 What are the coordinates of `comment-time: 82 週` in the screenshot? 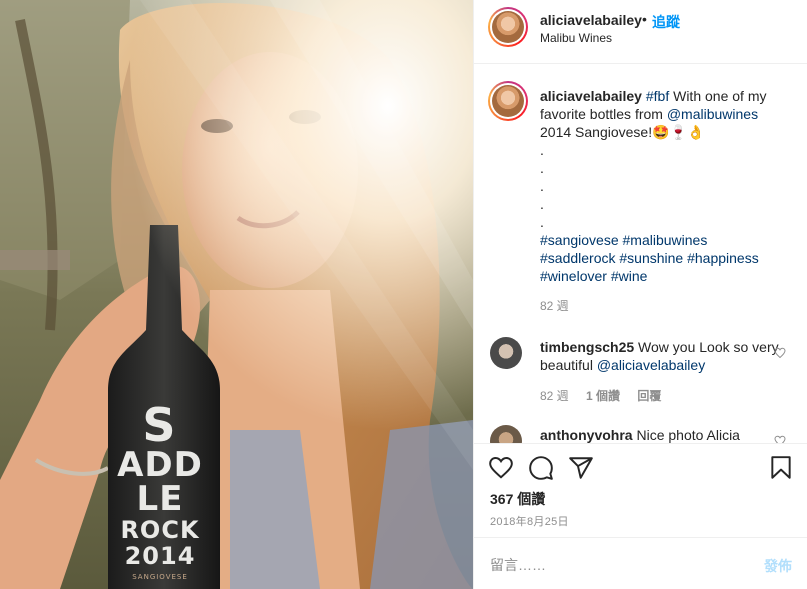 It's located at (554, 396).